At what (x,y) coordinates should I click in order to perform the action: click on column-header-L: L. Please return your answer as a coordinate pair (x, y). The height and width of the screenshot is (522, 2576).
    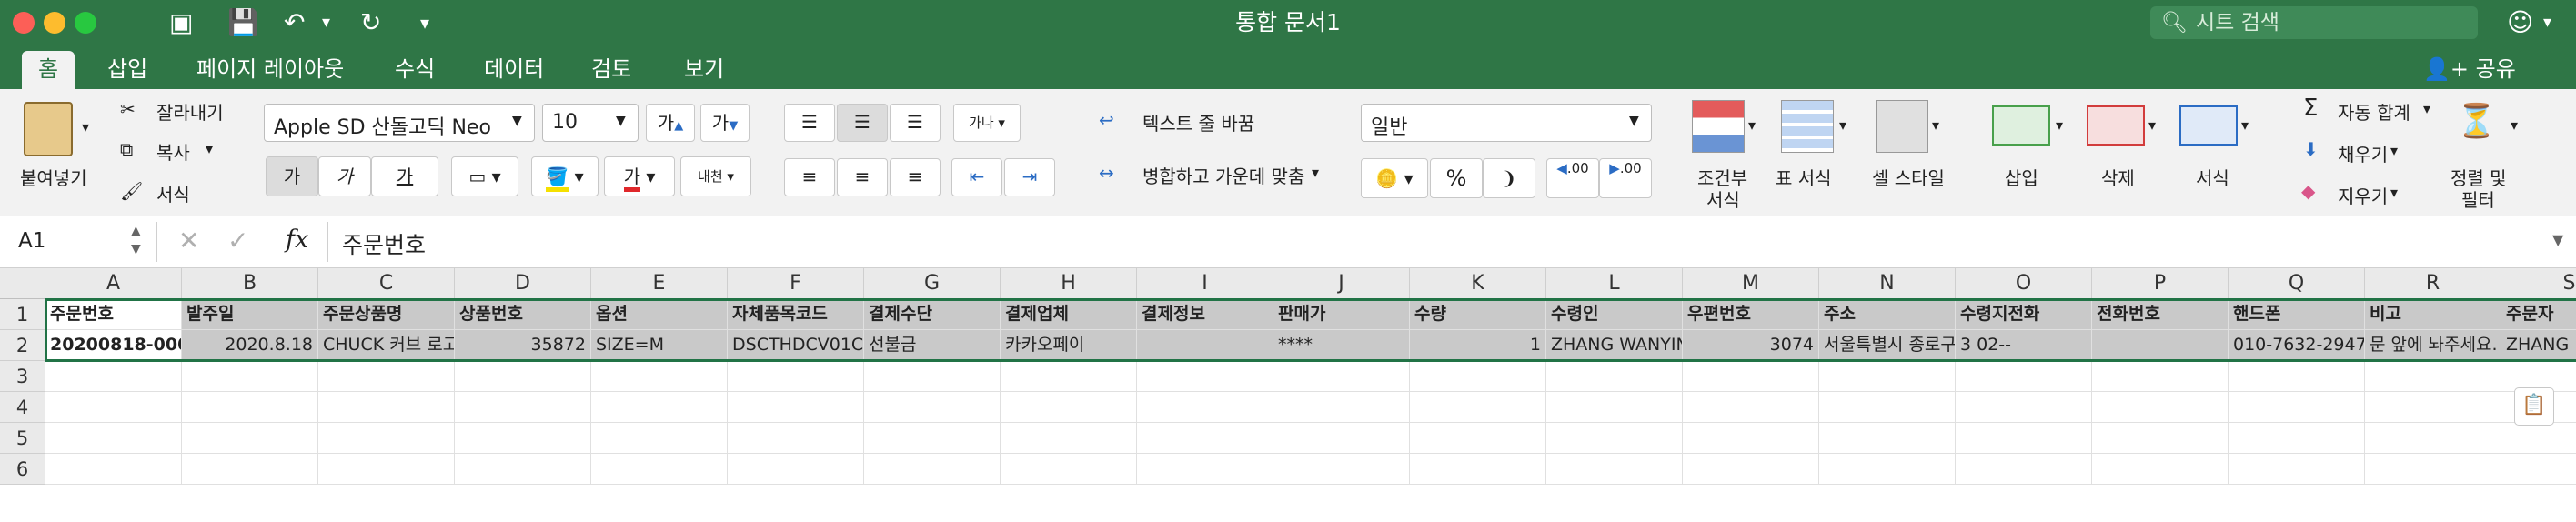
    Looking at the image, I should click on (1614, 283).